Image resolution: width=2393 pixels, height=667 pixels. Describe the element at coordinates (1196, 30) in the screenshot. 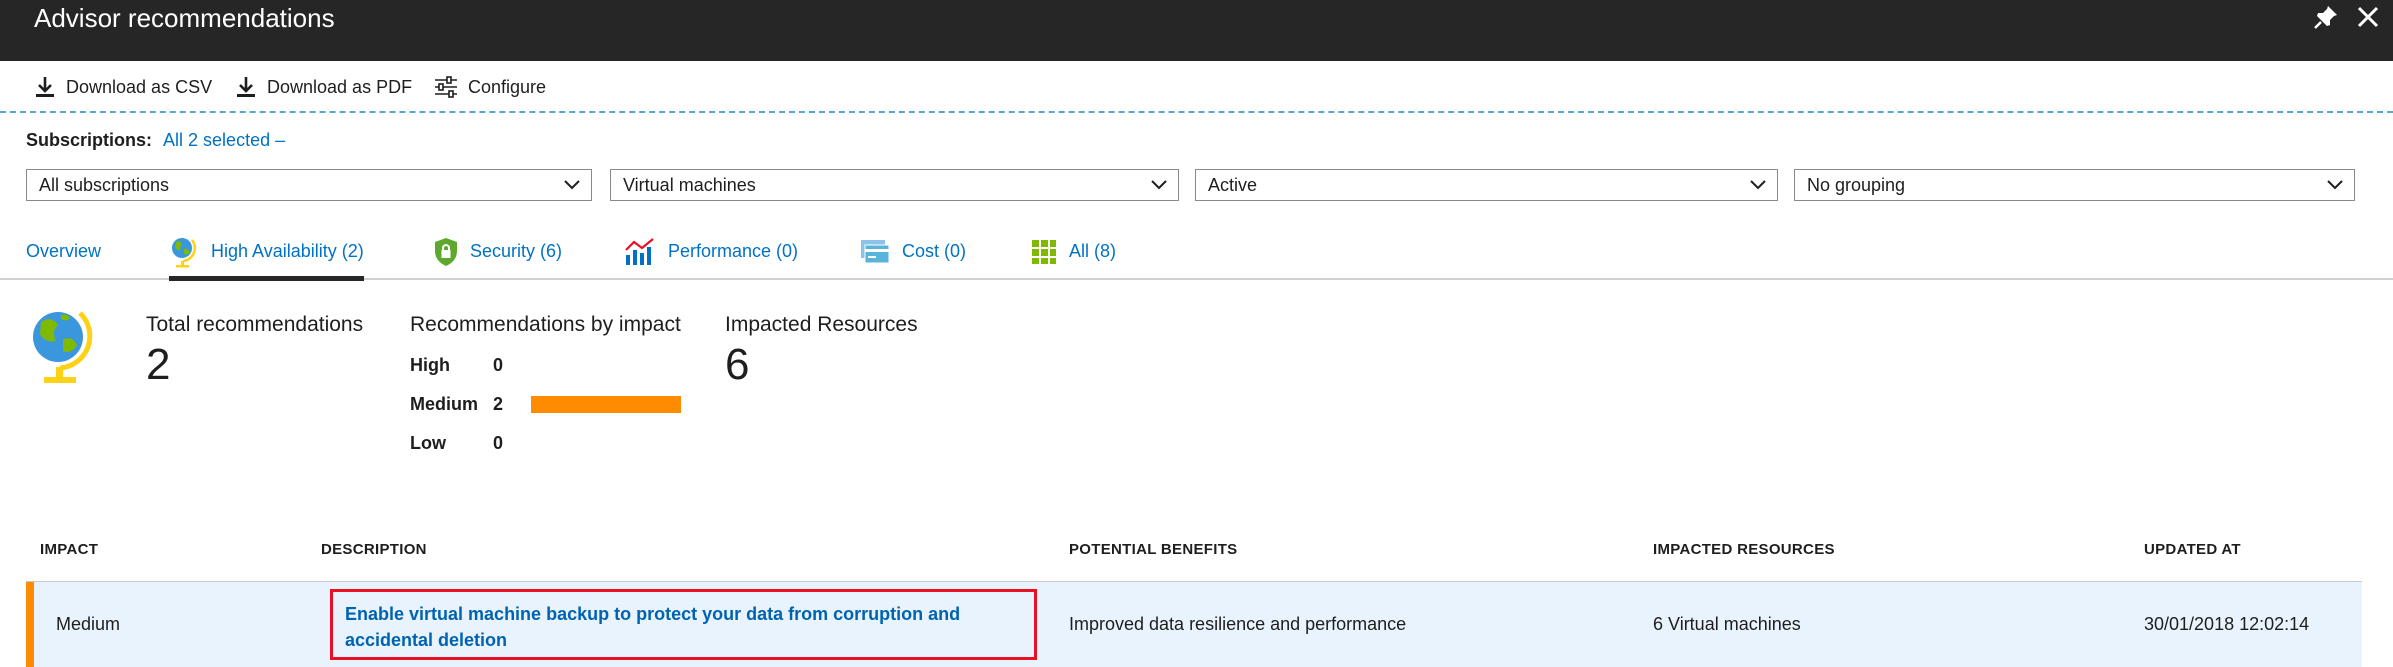

I see `title-bar: Advisor recommendations` at that location.